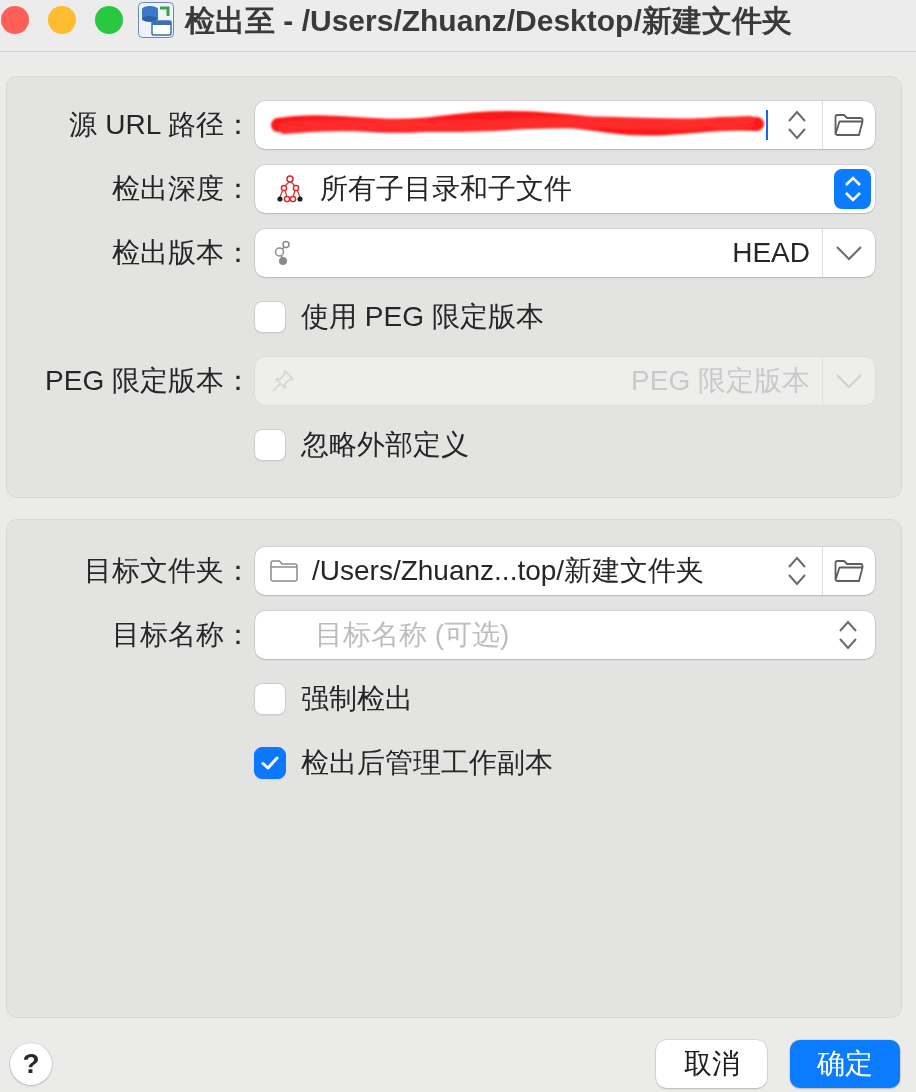  What do you see at coordinates (148, 381) in the screenshot?
I see `field-label: PEG 限定版本：` at bounding box center [148, 381].